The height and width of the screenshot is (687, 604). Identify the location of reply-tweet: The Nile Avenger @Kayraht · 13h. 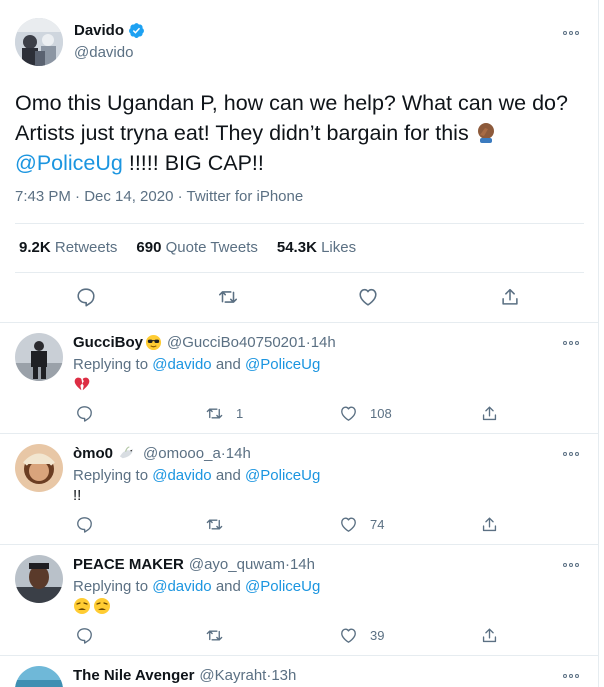
(299, 671).